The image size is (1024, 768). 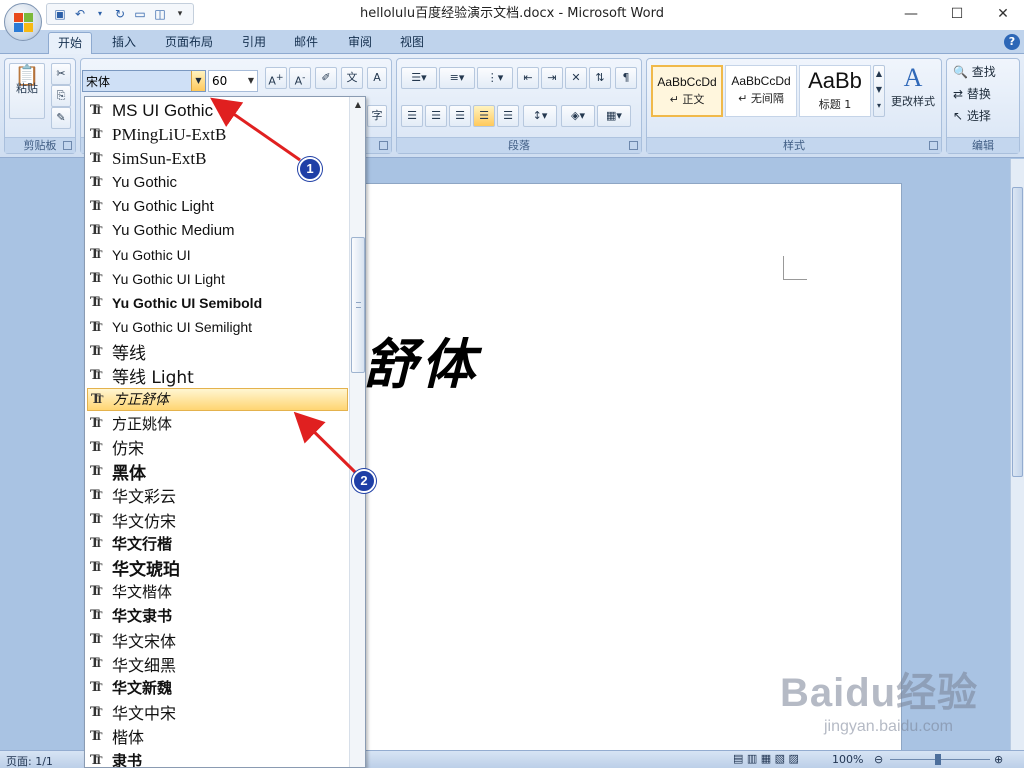 What do you see at coordinates (217, 591) in the screenshot?
I see `font-list-item: T 华文楷体` at bounding box center [217, 591].